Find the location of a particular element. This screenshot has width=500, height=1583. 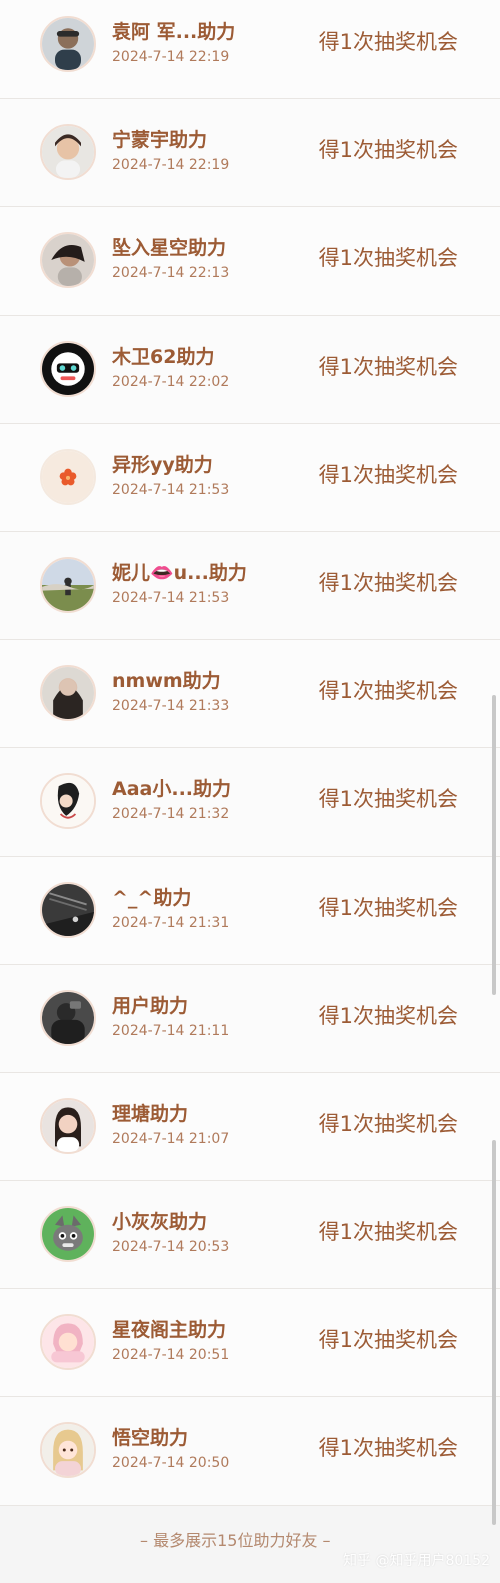

helper-name: 坠入星空助力 is located at coordinates (169, 248).